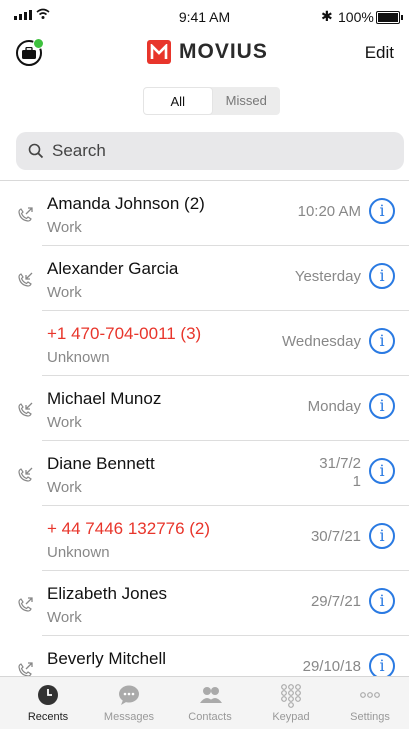 This screenshot has width=409, height=729. Describe the element at coordinates (204, 473) in the screenshot. I see `call-row: Diane Bennett Work 31/7/2 1 i` at that location.